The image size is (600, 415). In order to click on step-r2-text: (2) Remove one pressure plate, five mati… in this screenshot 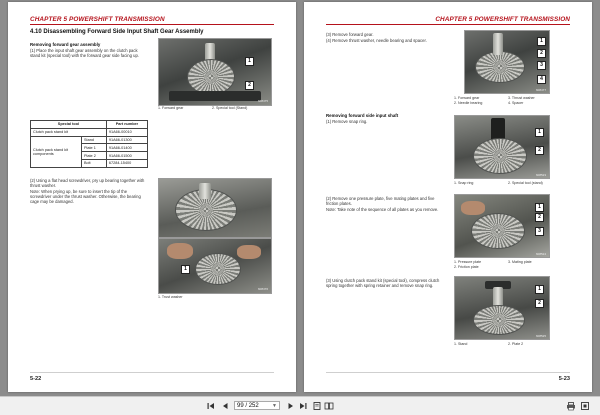, I will do `click(380, 201)`.